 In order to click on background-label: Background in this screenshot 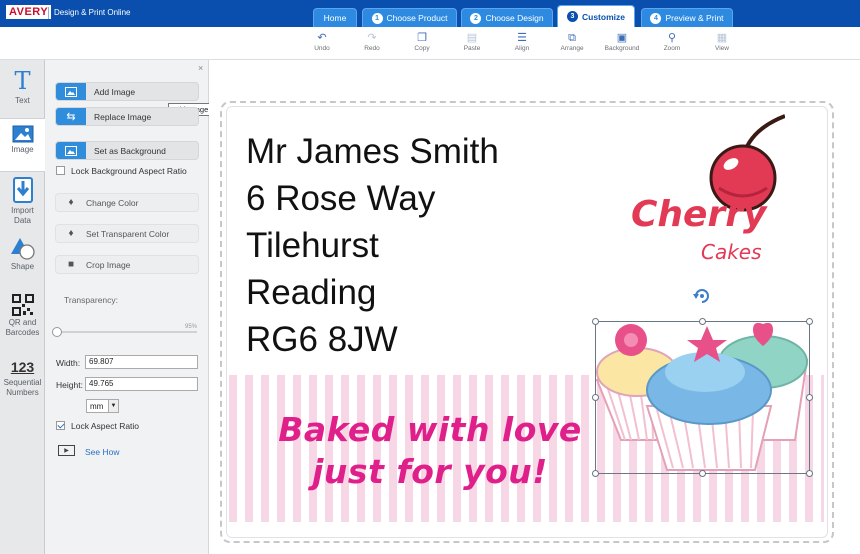, I will do `click(622, 48)`.